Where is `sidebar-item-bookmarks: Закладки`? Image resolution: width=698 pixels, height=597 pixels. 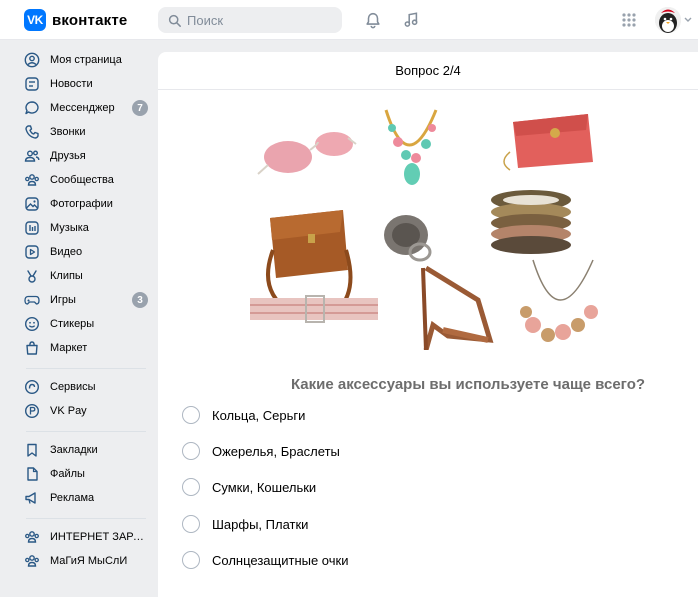 sidebar-item-bookmarks: Закладки is located at coordinates (87, 450).